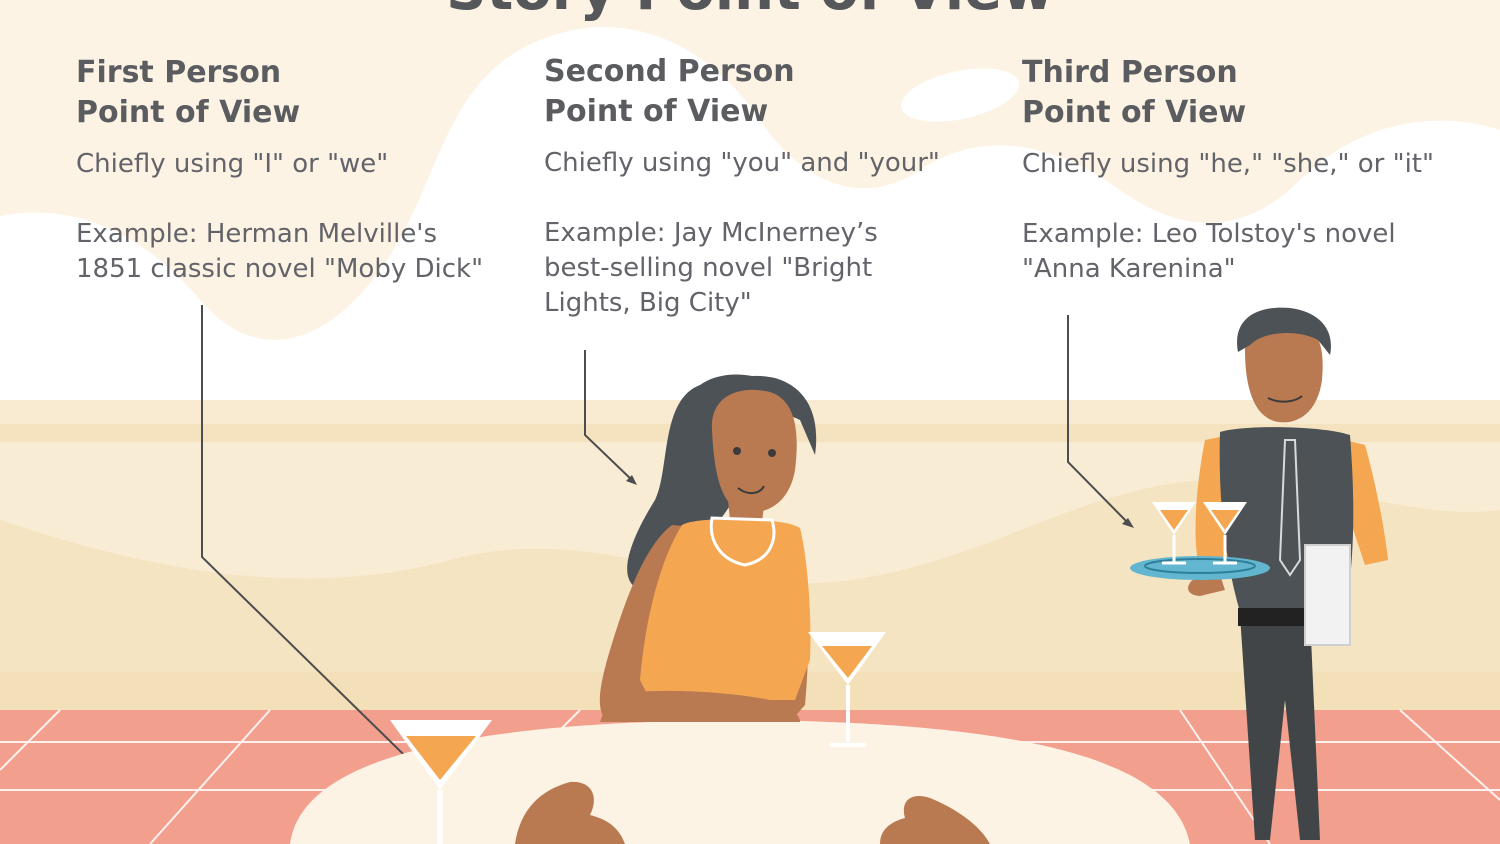 The width and height of the screenshot is (1500, 844). What do you see at coordinates (1327, 595) in the screenshot?
I see `waiter-napkin` at bounding box center [1327, 595].